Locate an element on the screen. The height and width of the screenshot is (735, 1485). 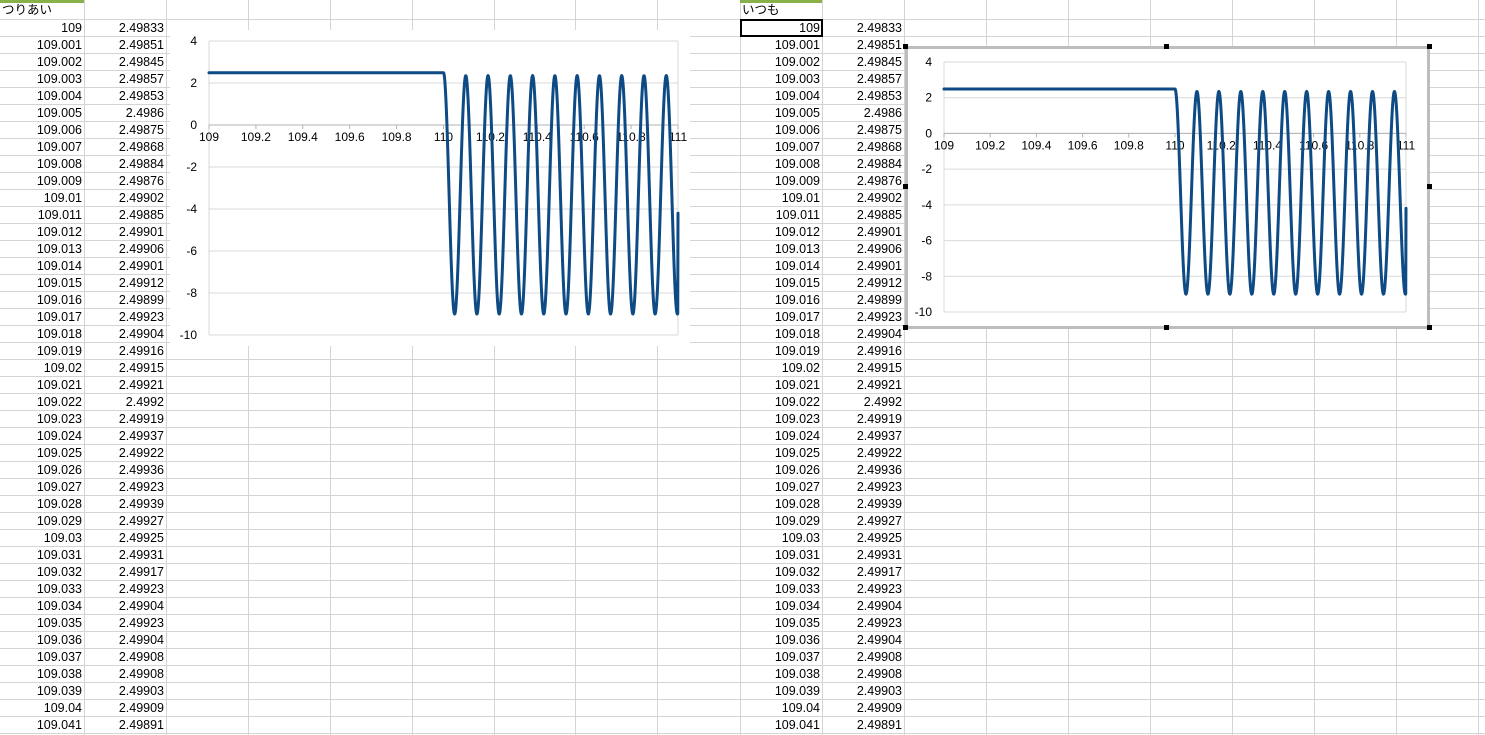
left-cell-x: 109.041 is located at coordinates (42, 725).